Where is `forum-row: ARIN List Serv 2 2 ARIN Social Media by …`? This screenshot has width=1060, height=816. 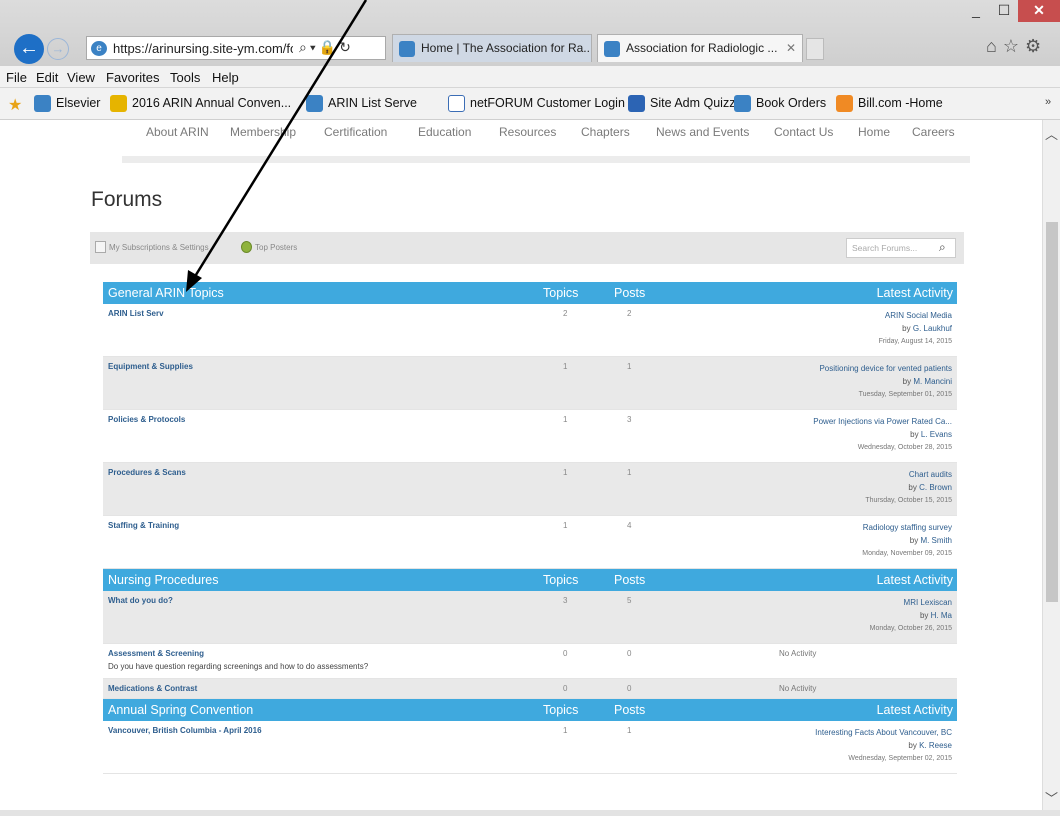
forum-row: ARIN List Serv 2 2 ARIN Social Media by … is located at coordinates (530, 330).